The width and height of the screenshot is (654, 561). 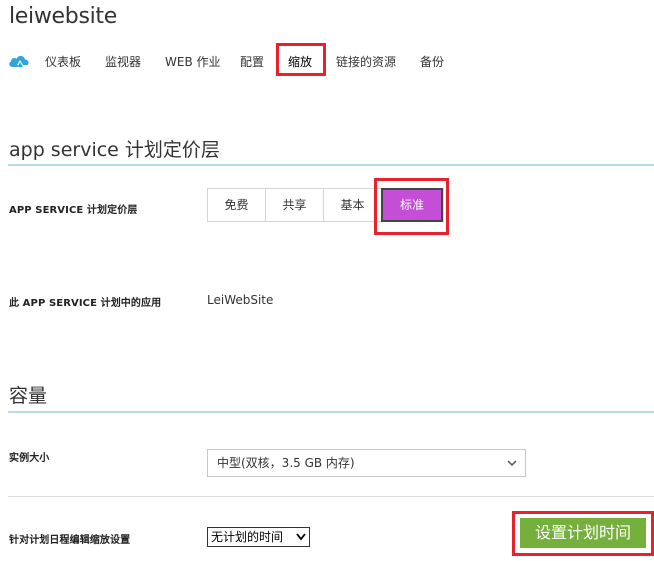 I want to click on capacity-section-title: 容量, so click(x=28, y=396).